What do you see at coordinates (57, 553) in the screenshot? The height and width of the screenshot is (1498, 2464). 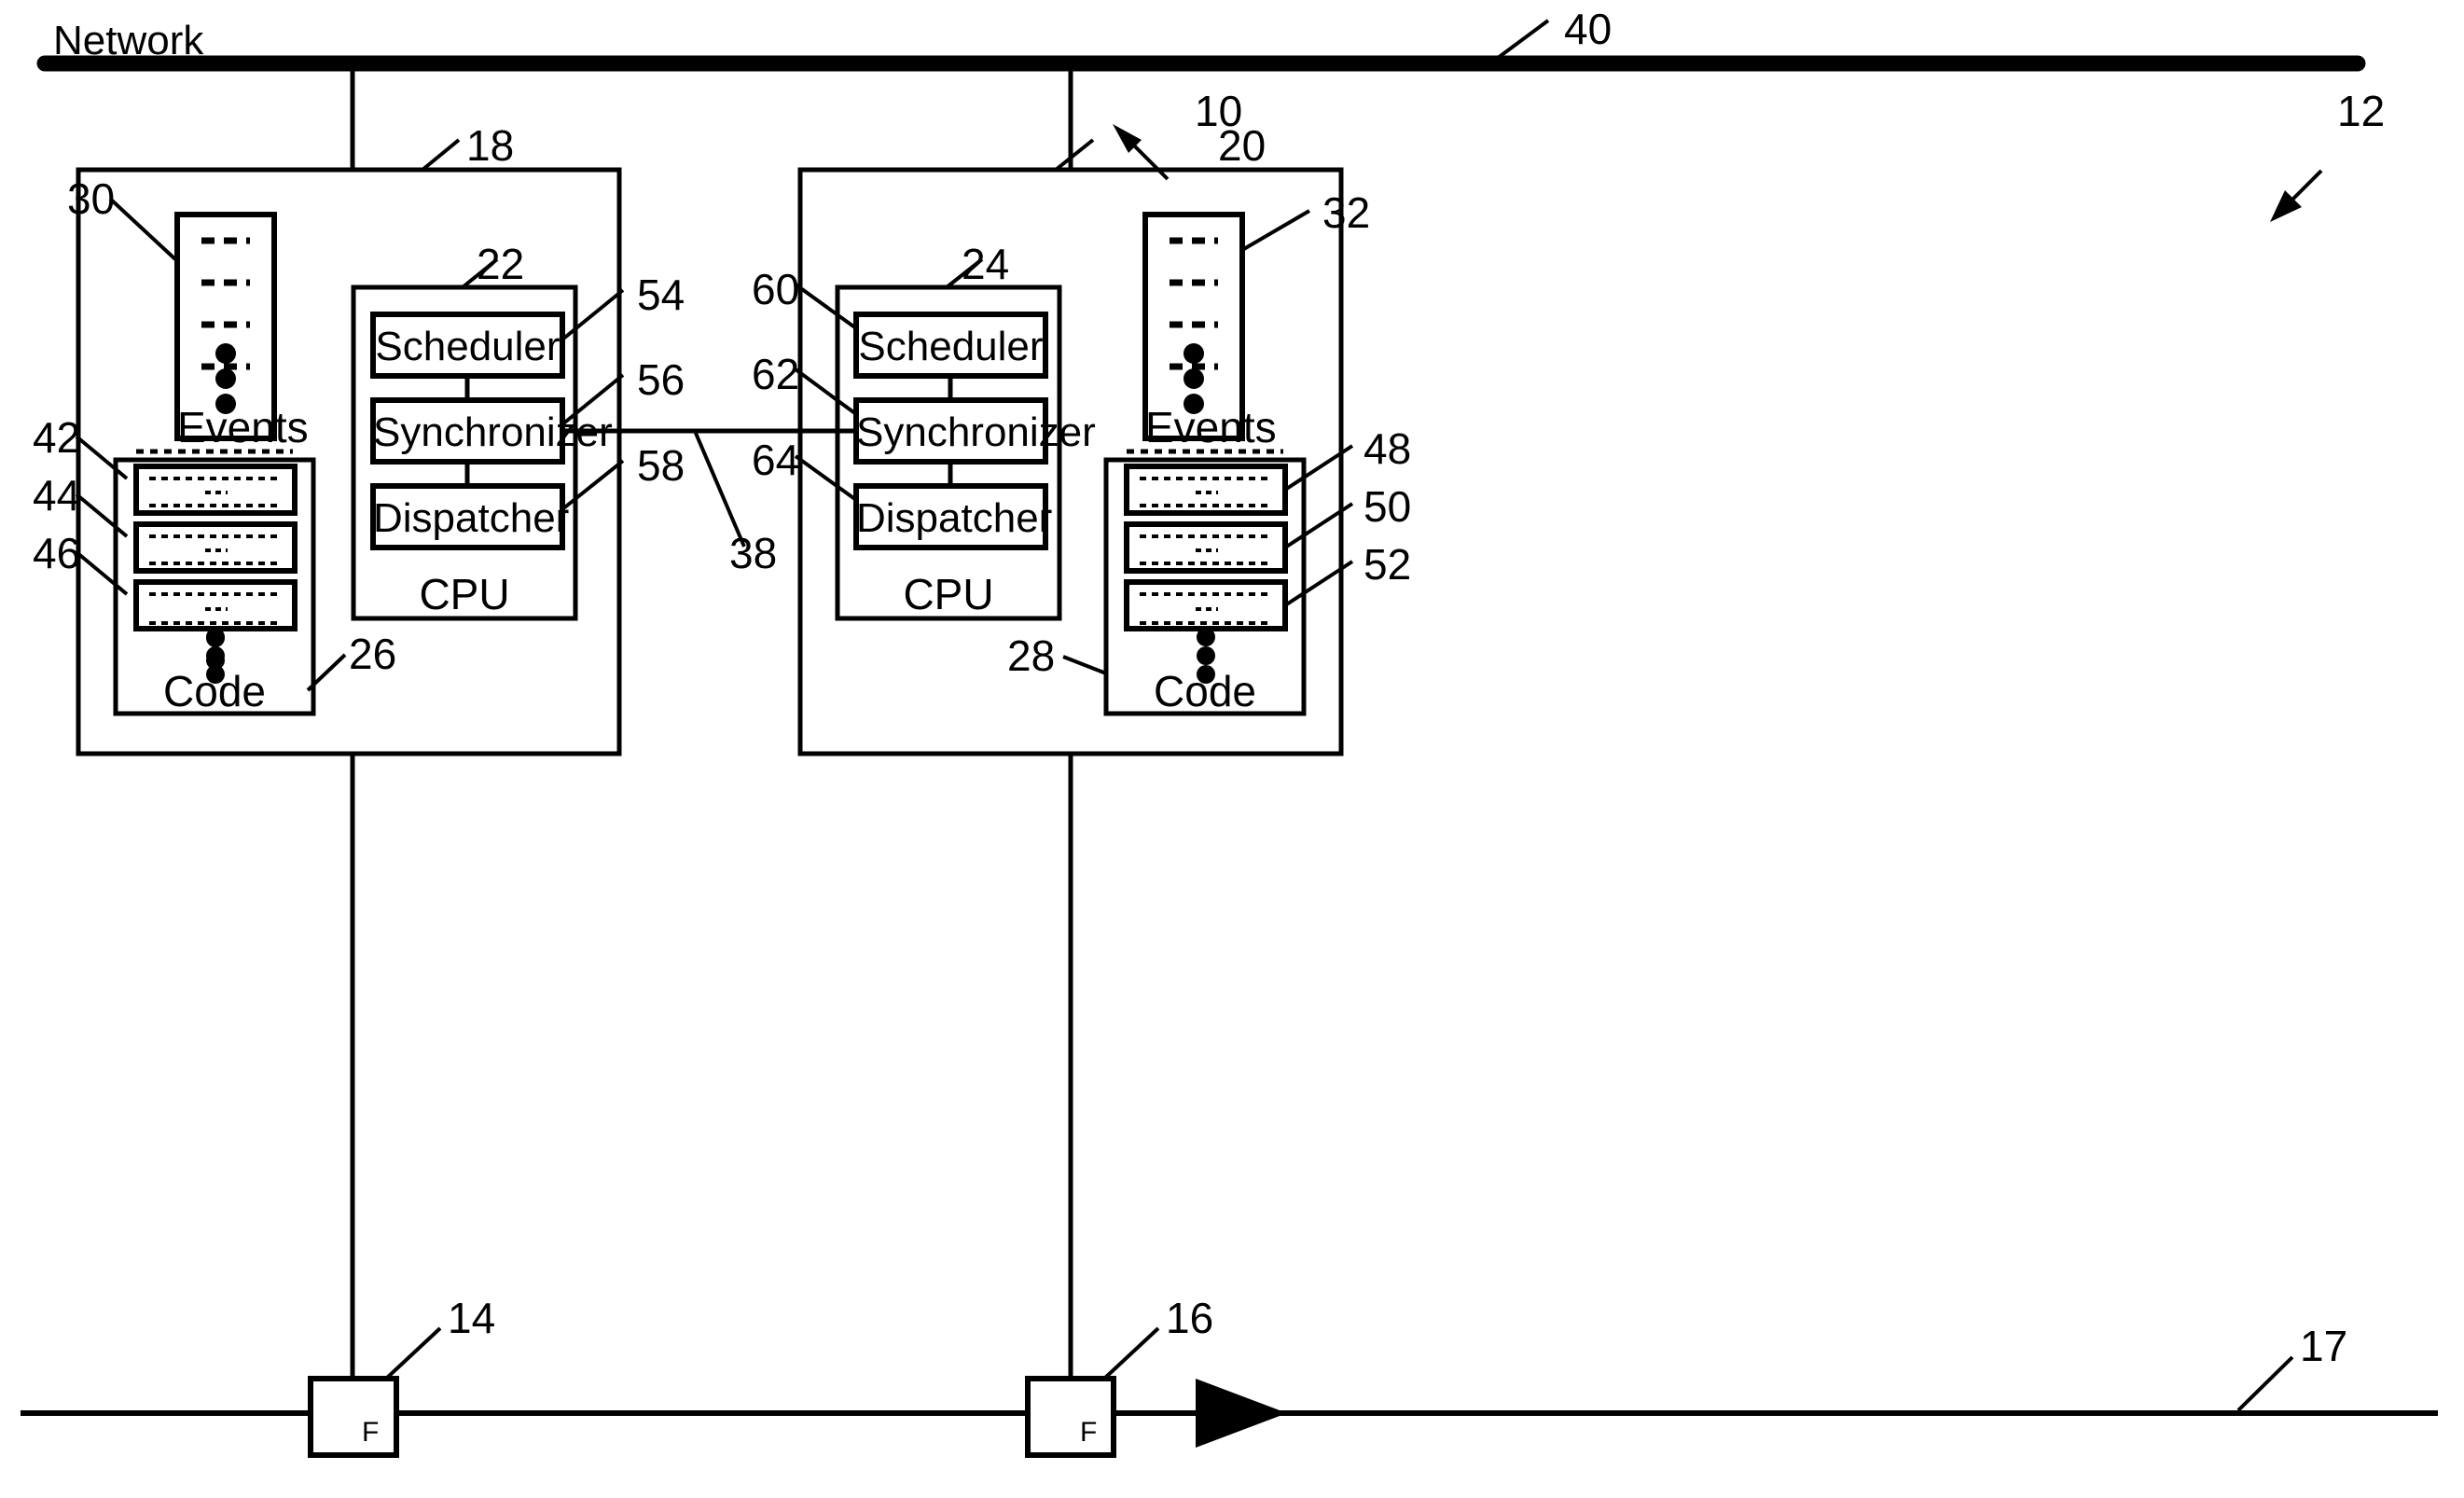 I see `ref-46: 46` at bounding box center [57, 553].